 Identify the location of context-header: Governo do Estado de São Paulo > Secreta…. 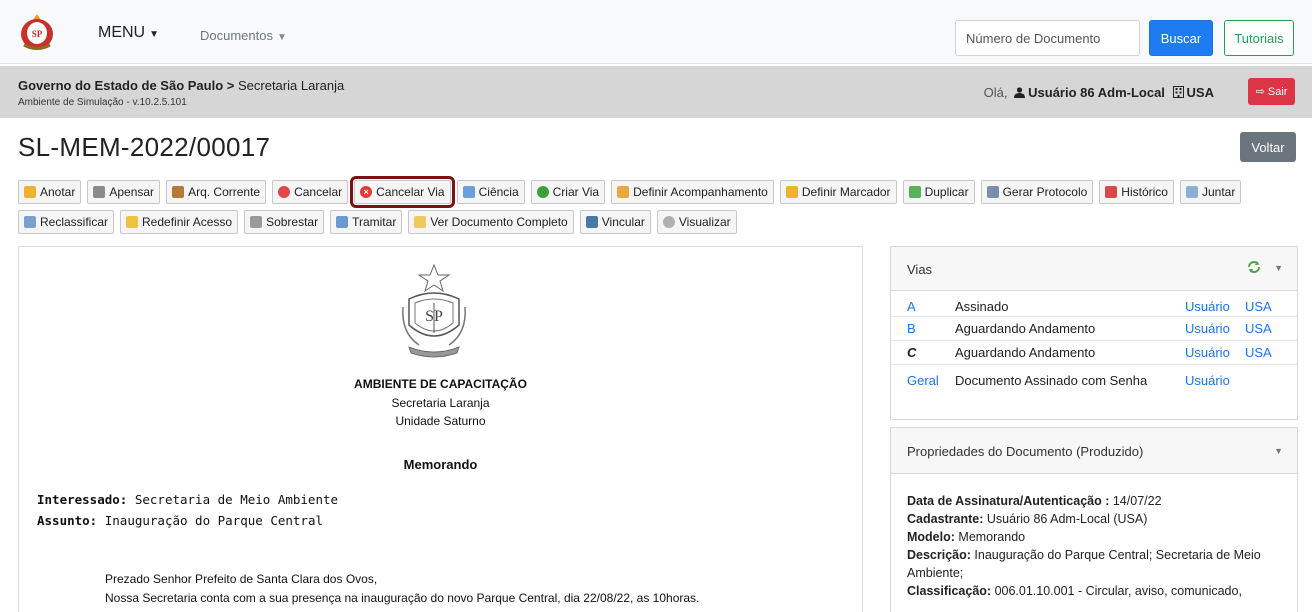
(656, 92).